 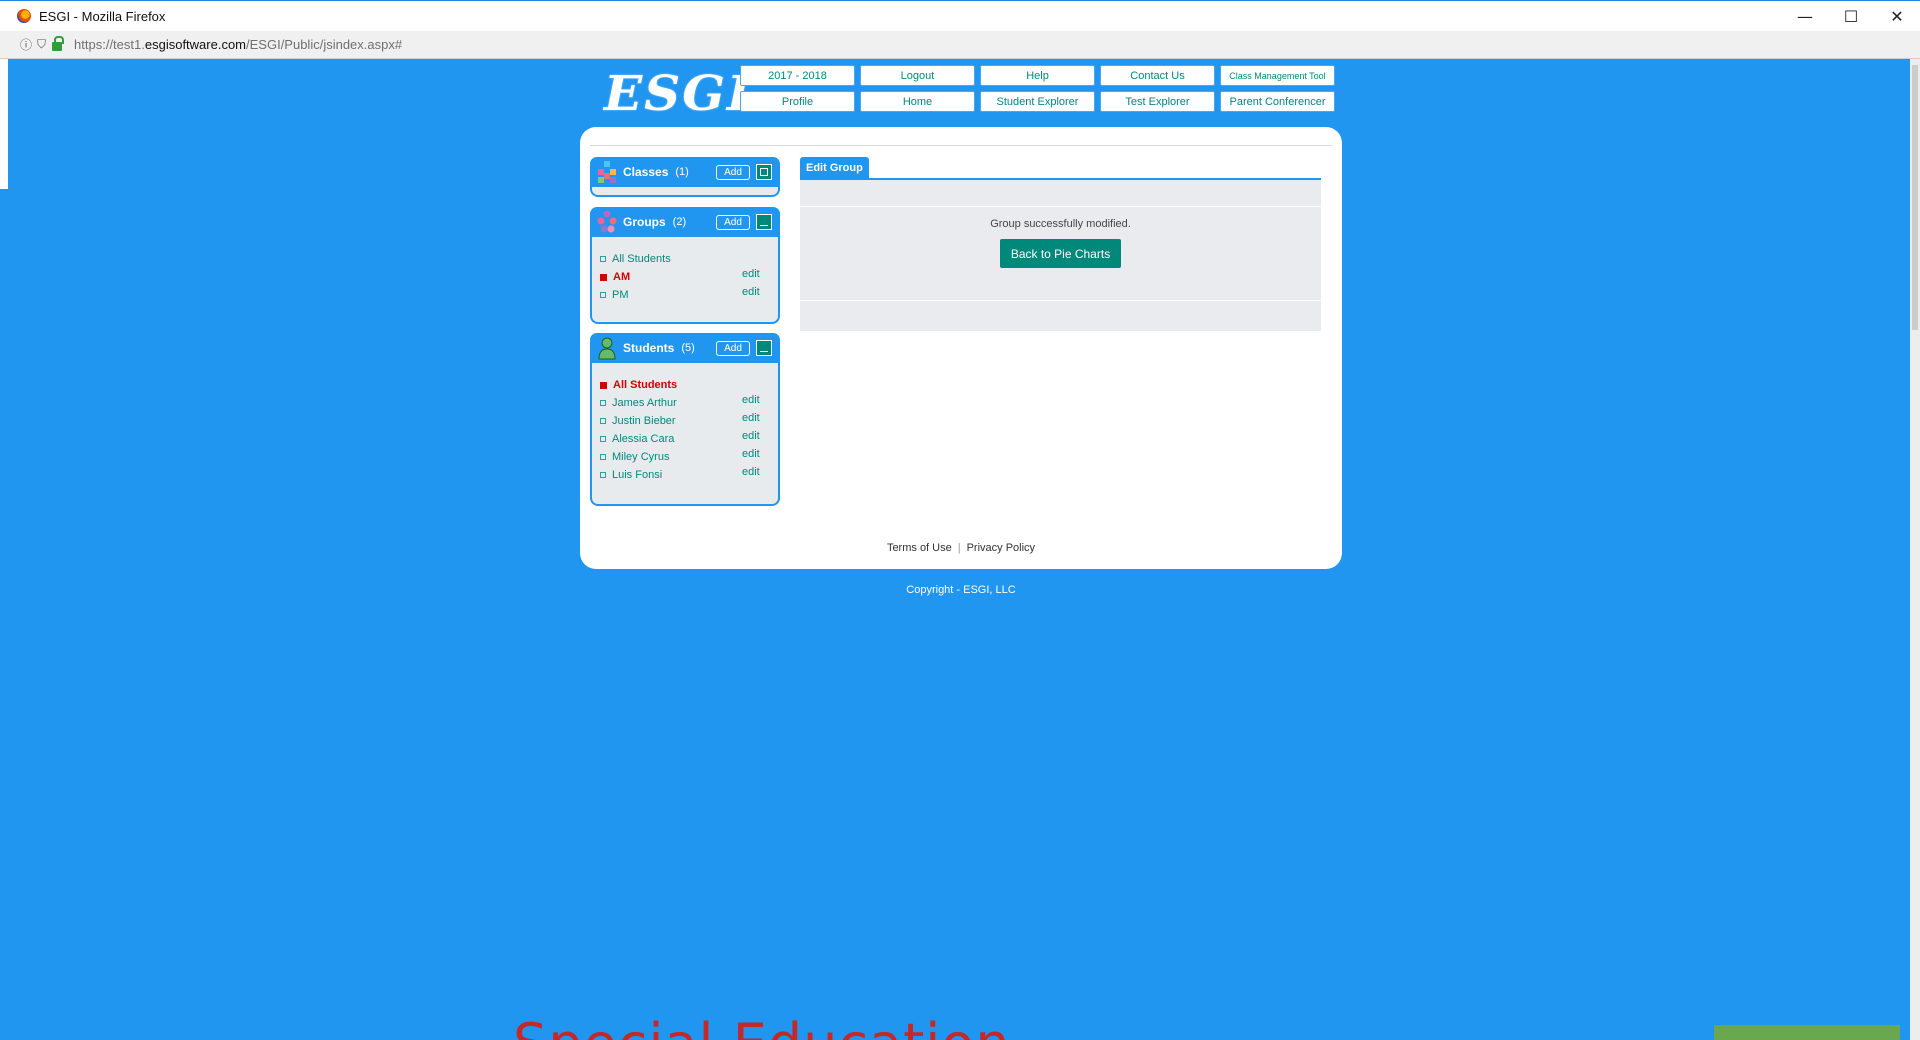 What do you see at coordinates (644, 403) in the screenshot?
I see `student-label: James Arthur` at bounding box center [644, 403].